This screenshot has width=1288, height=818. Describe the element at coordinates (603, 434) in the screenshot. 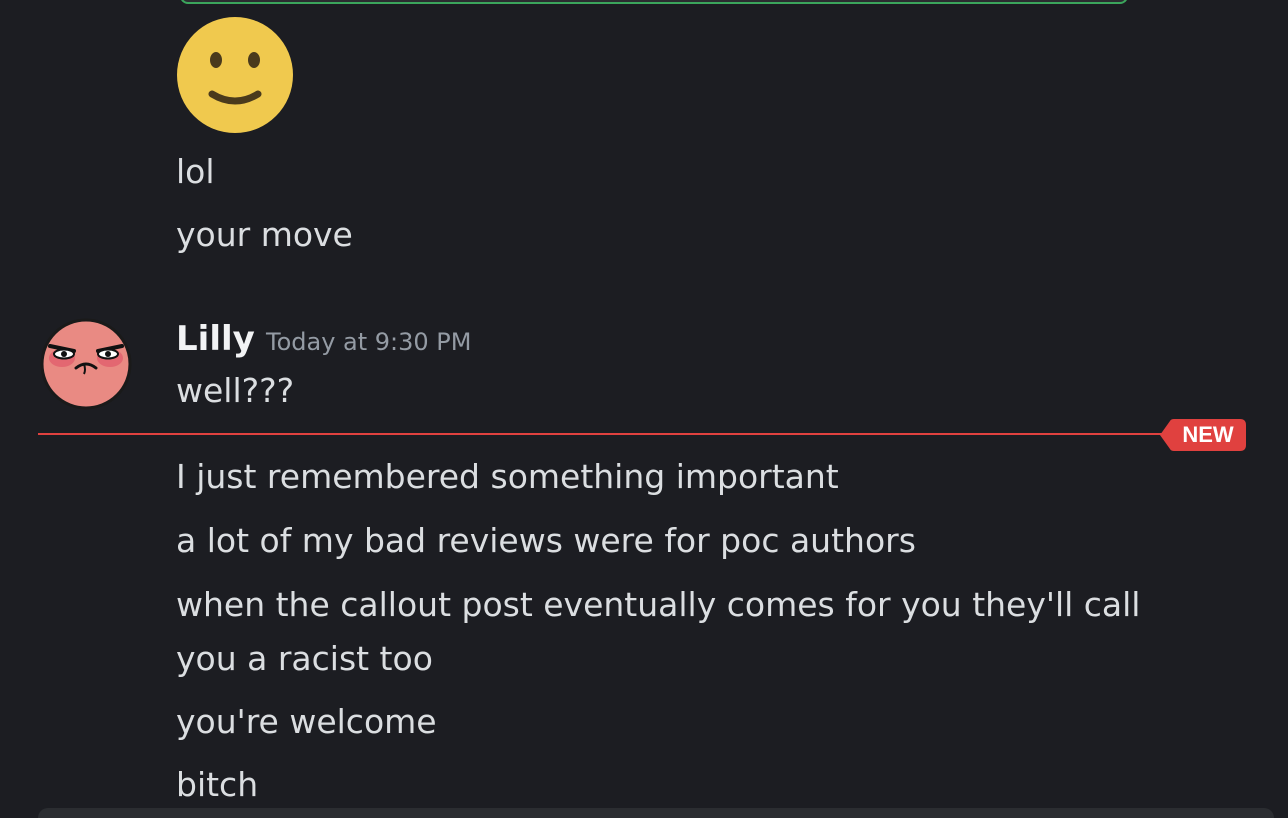

I see `new-messages-divider` at that location.